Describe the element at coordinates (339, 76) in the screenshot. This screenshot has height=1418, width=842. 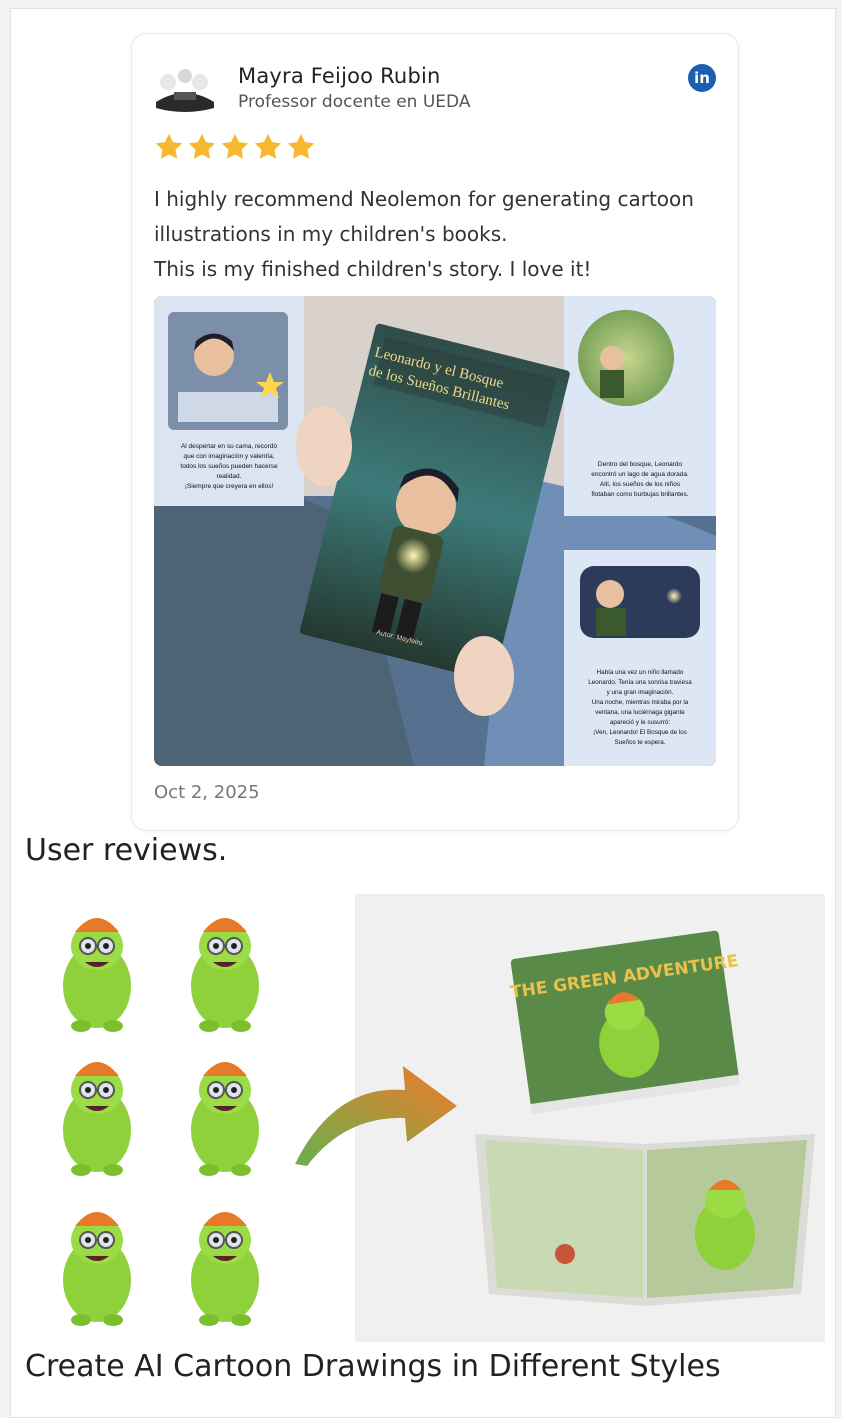
I see `author-name: Mayra Feijoo Rubin` at that location.